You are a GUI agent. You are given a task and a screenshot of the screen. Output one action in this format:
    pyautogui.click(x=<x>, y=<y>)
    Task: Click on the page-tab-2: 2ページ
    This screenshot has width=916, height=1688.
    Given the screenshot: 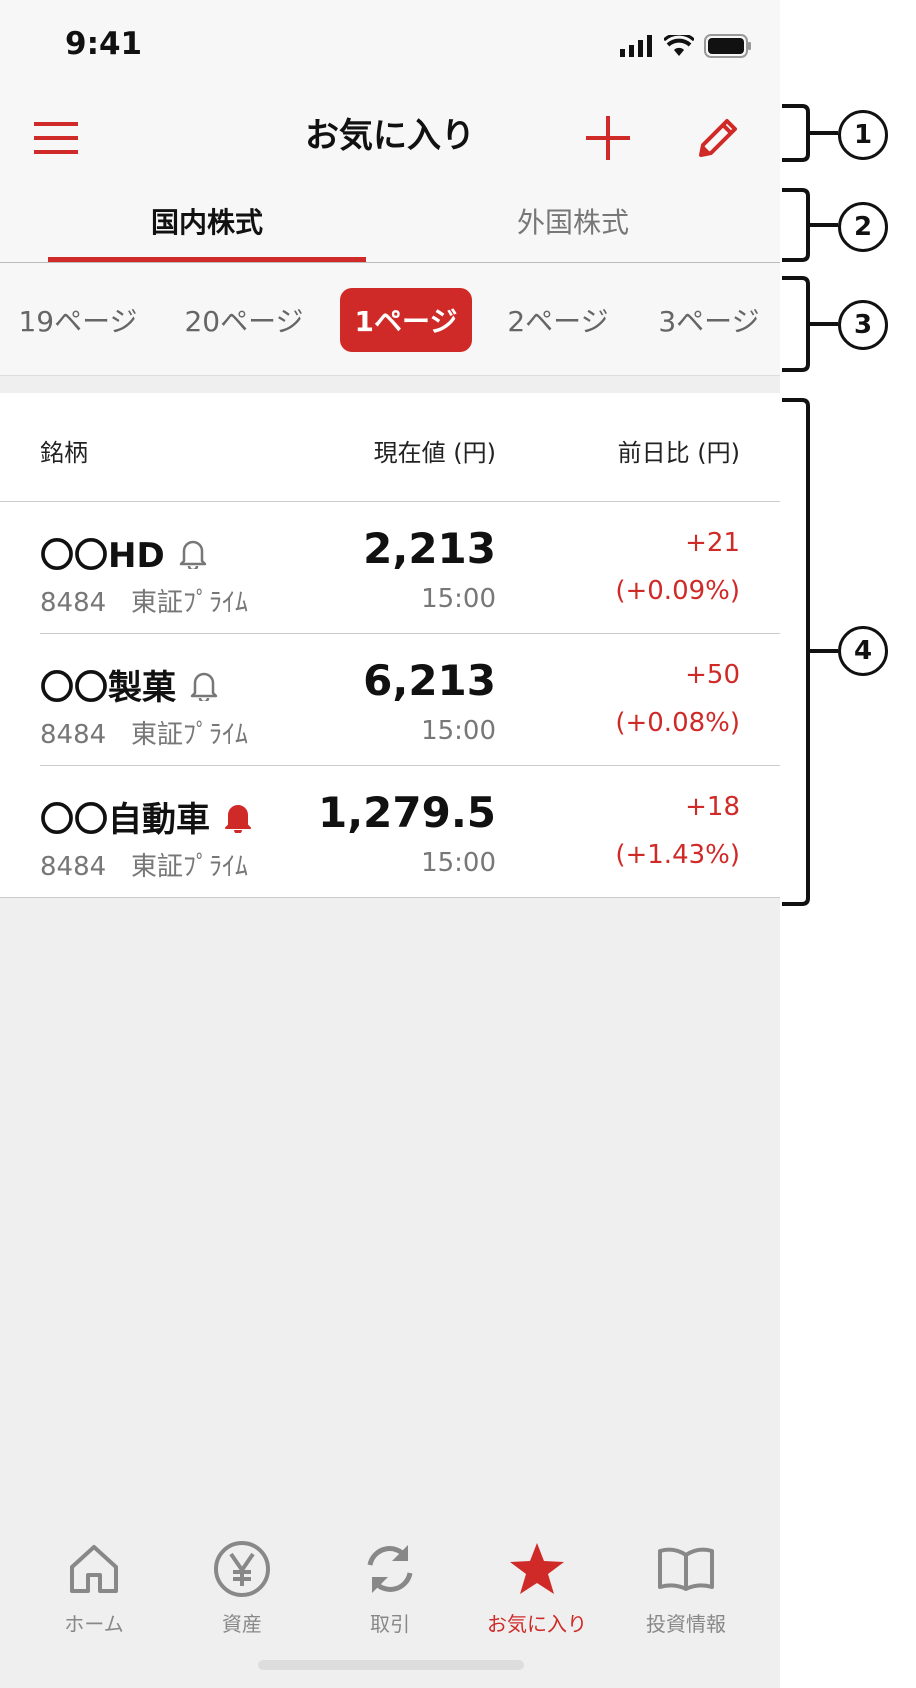 What is the action you would take?
    pyautogui.click(x=558, y=320)
    